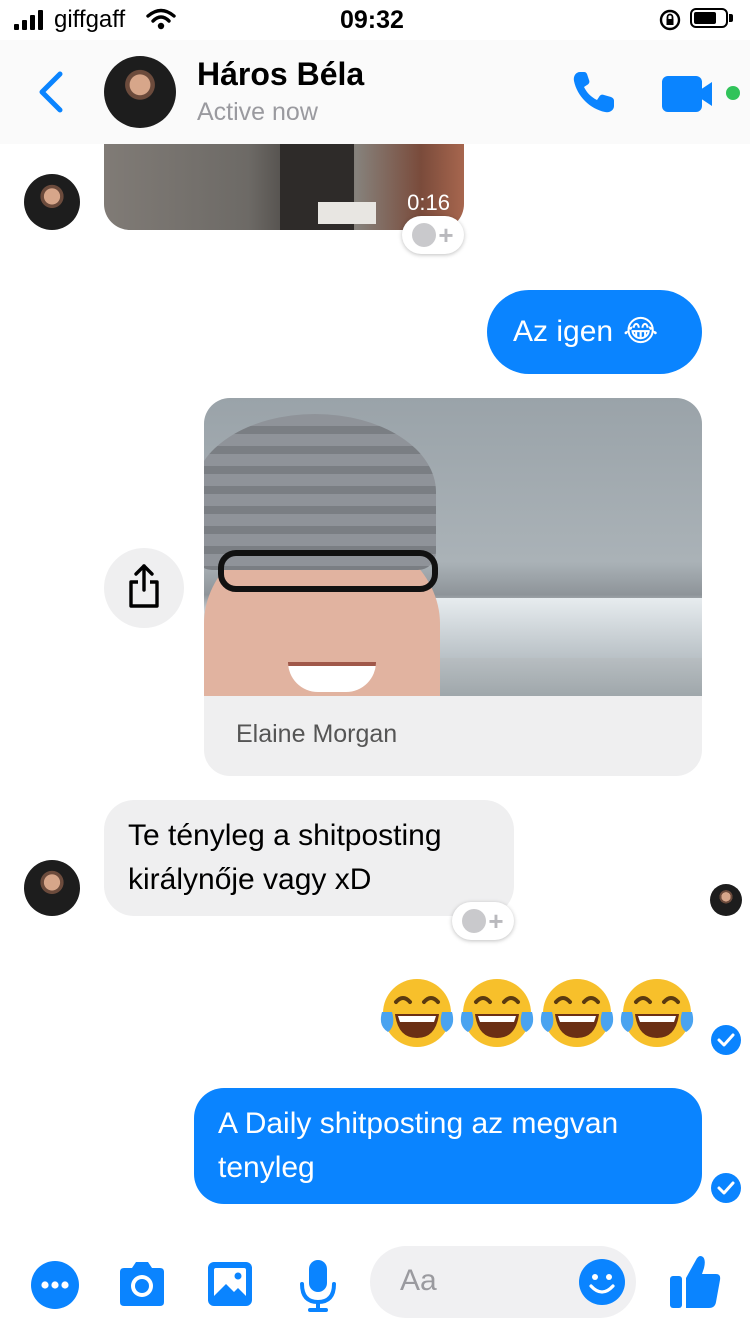 Image resolution: width=750 pixels, height=1334 pixels. What do you see at coordinates (428, 202) in the screenshot?
I see `video-duration: 0:16` at bounding box center [428, 202].